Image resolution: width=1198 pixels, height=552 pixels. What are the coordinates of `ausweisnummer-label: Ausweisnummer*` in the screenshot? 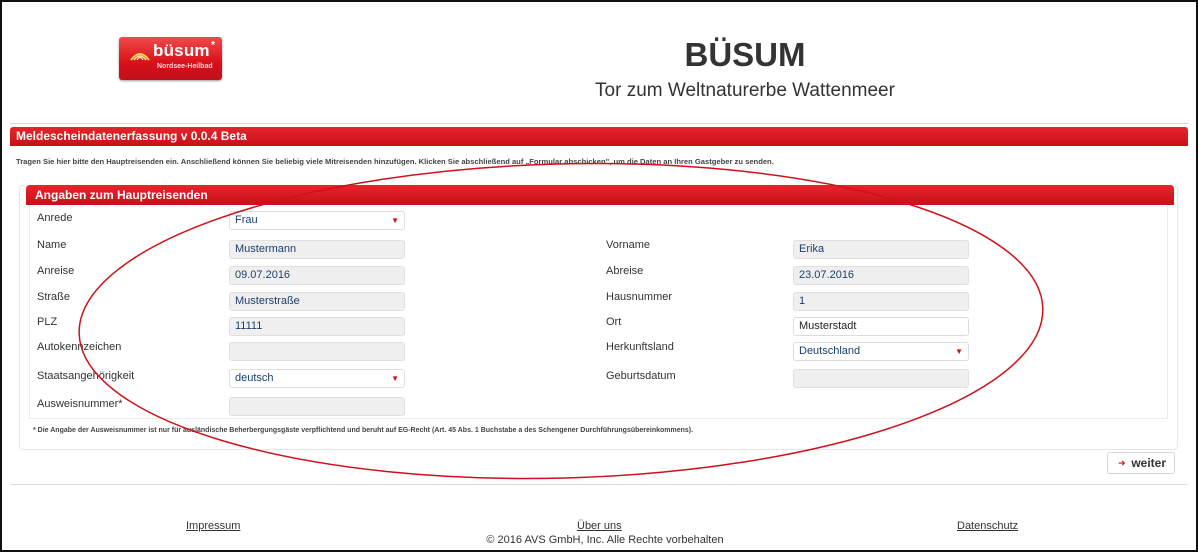 It's located at (80, 404).